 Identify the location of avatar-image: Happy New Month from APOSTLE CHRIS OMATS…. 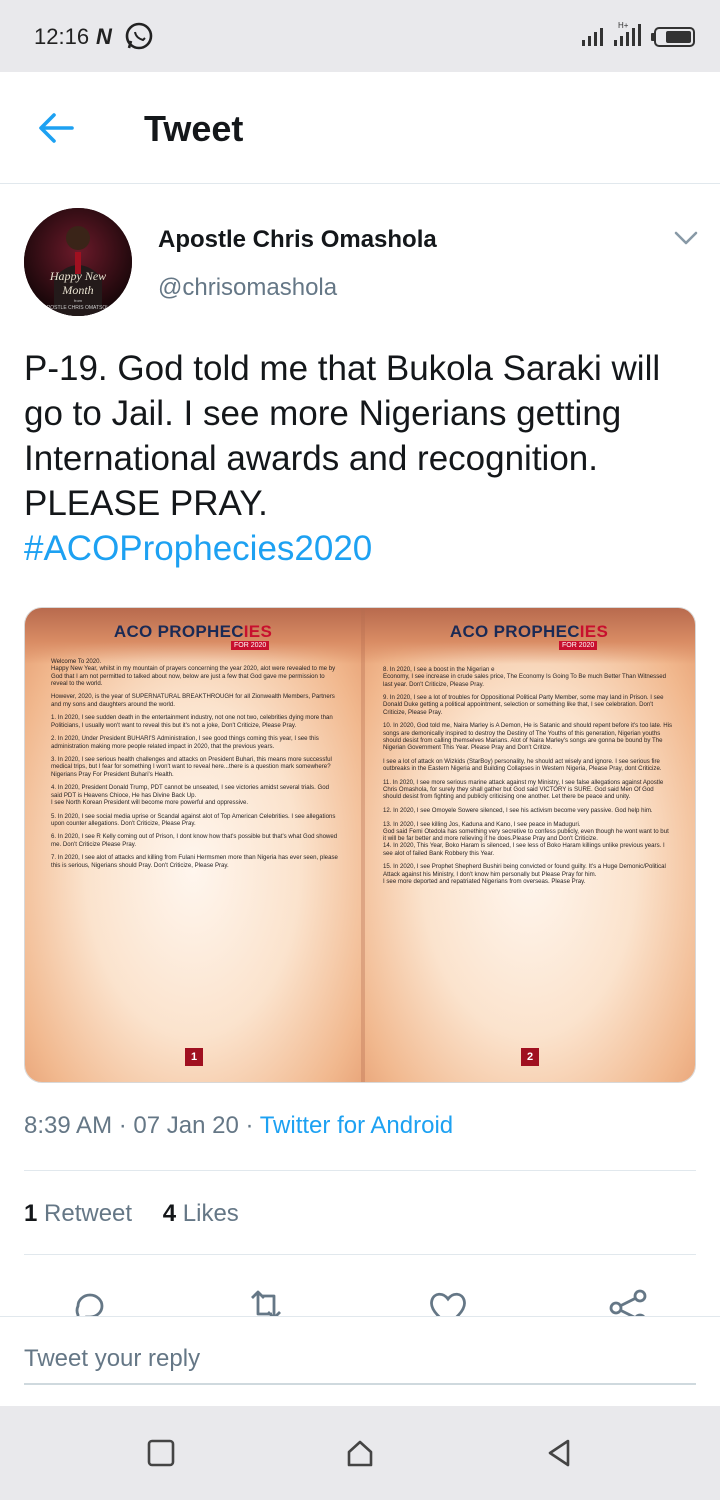
(78, 262).